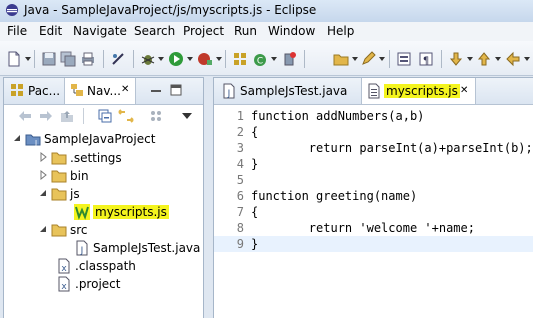  I want to click on collapse-all-icon, so click(105, 116).